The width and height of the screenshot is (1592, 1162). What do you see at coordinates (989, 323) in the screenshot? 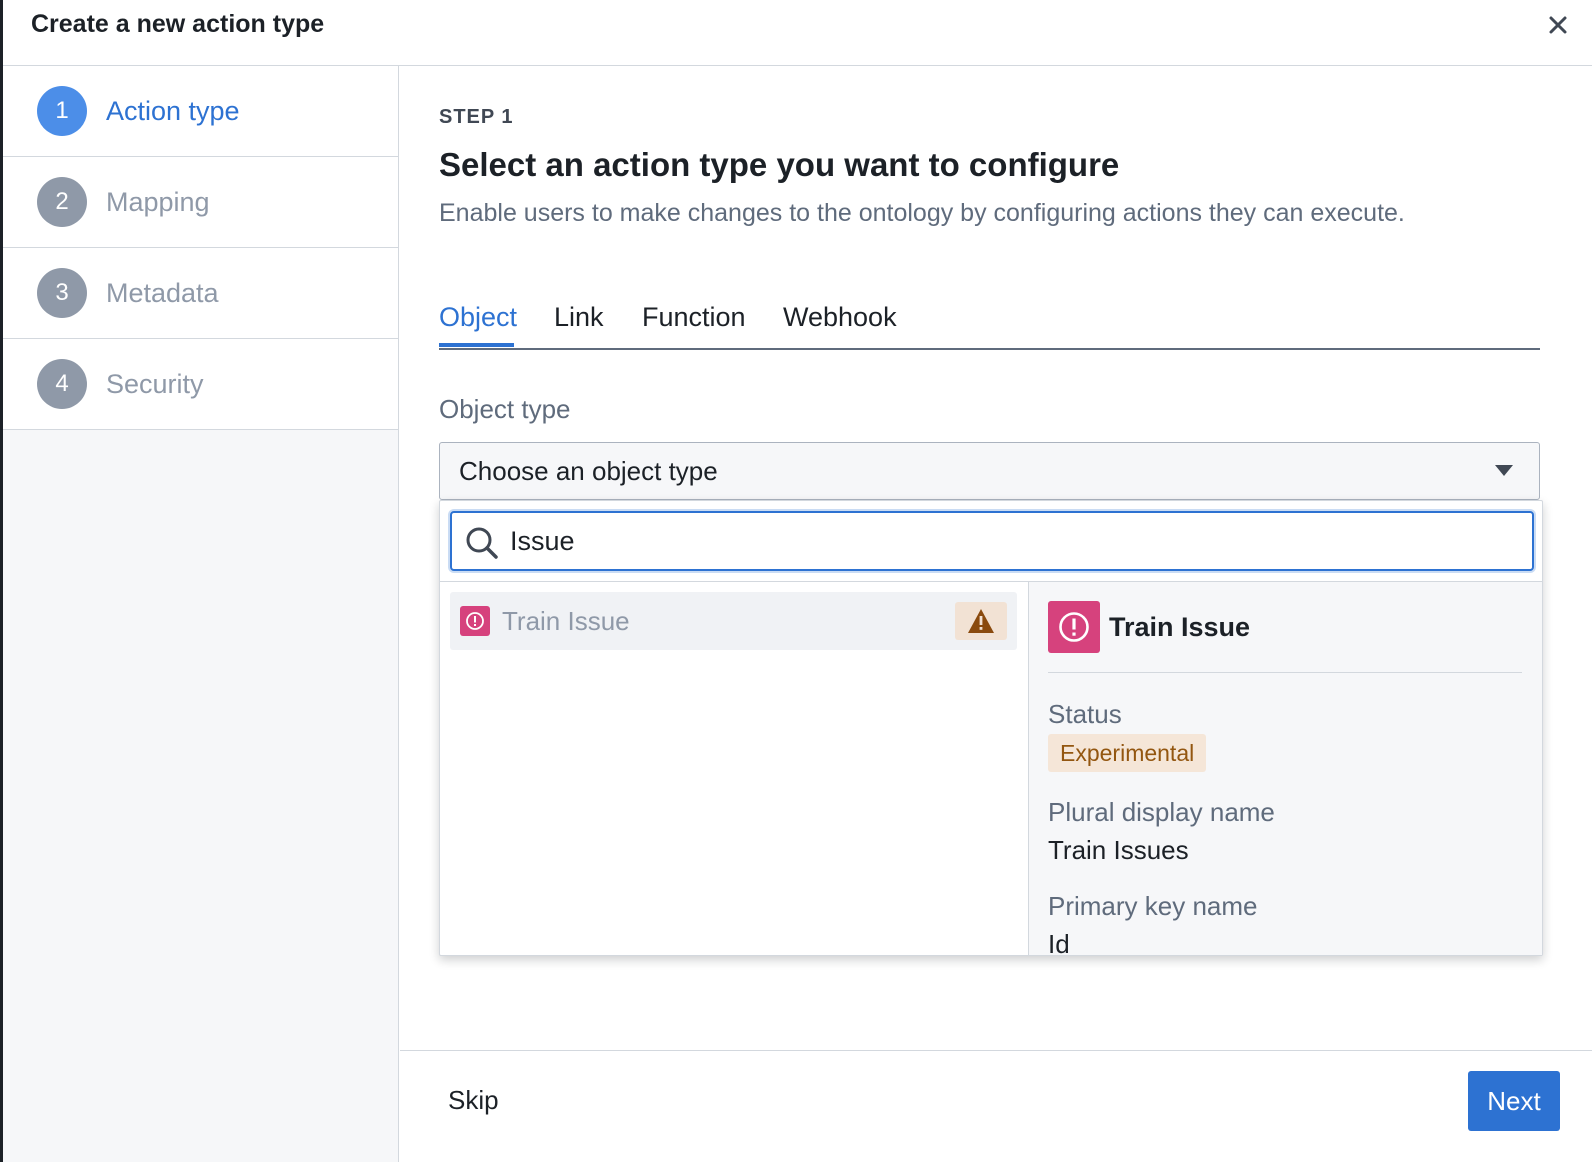
I see `action-type-tabs: Object Link Function Webhook` at bounding box center [989, 323].